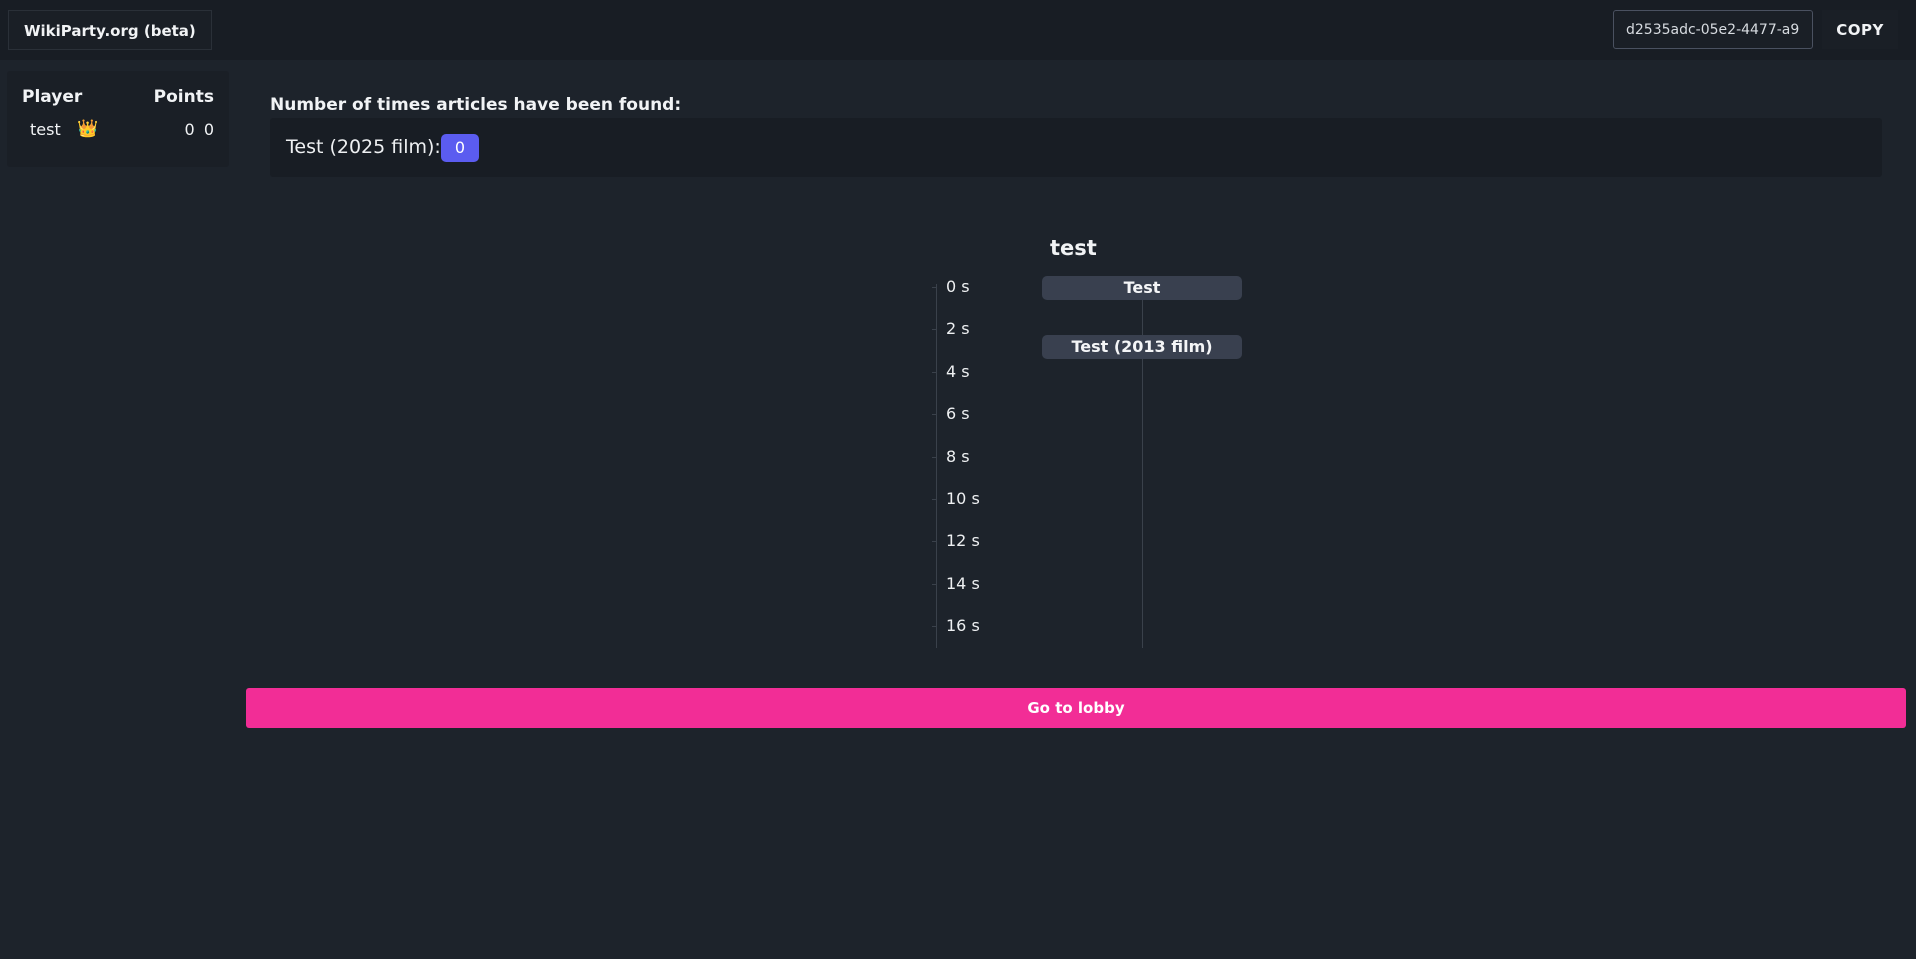 The width and height of the screenshot is (1916, 959). I want to click on timeline-axis, so click(936, 466).